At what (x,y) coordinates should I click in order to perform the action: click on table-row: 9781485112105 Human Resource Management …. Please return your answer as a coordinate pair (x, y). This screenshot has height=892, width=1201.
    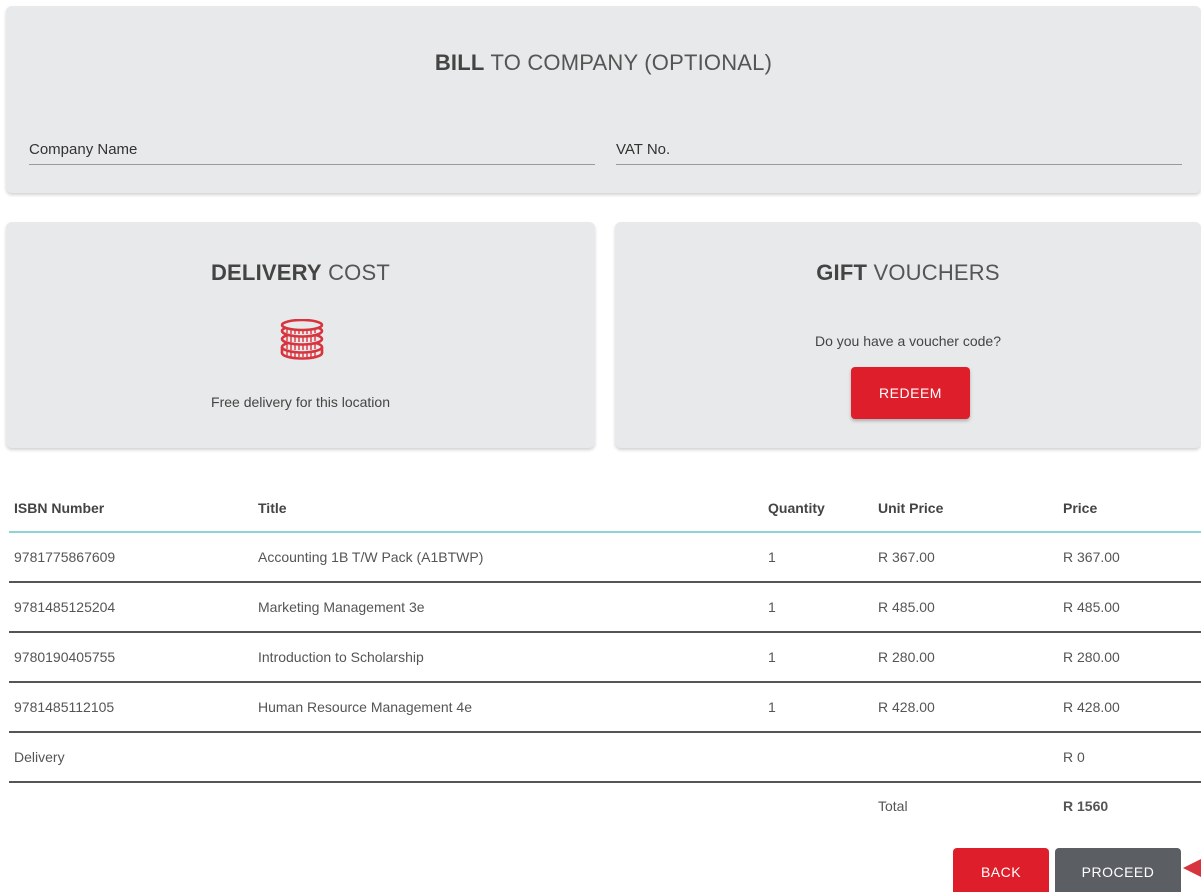
    Looking at the image, I should click on (605, 707).